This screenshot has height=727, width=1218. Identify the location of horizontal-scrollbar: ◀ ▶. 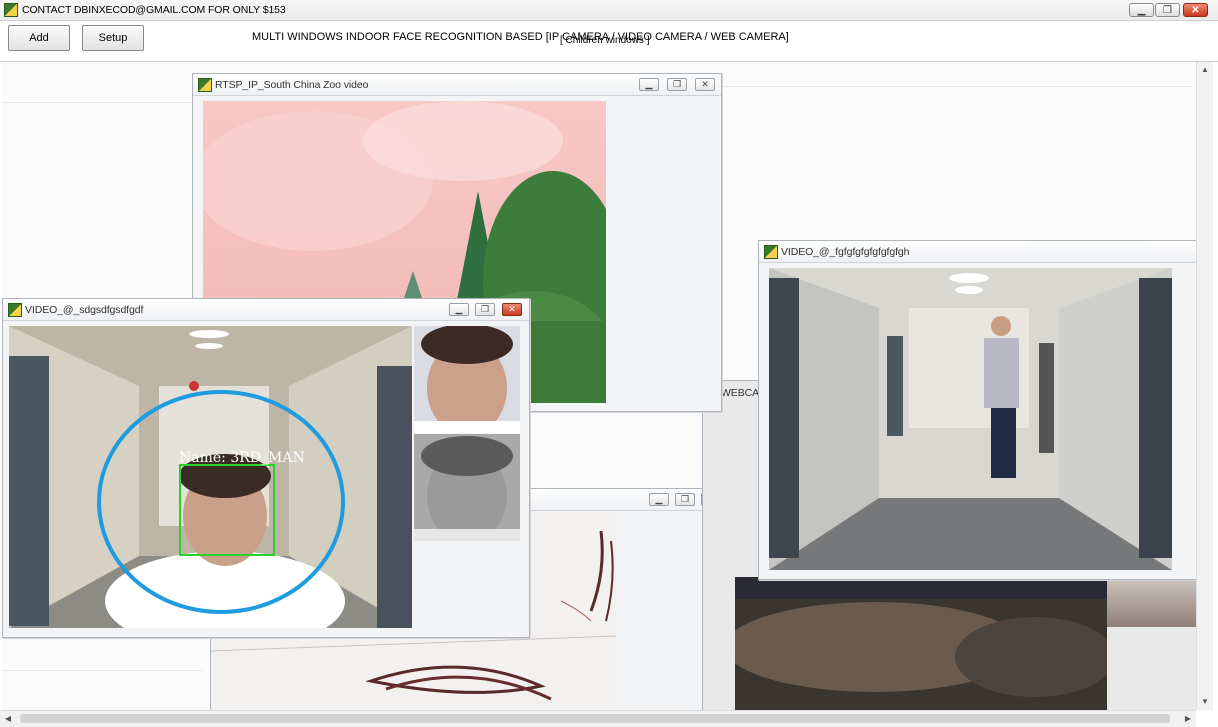
(598, 718).